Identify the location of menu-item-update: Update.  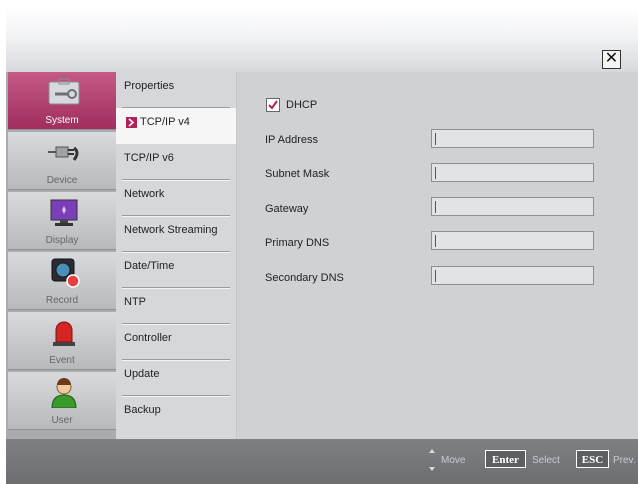
(176, 378).